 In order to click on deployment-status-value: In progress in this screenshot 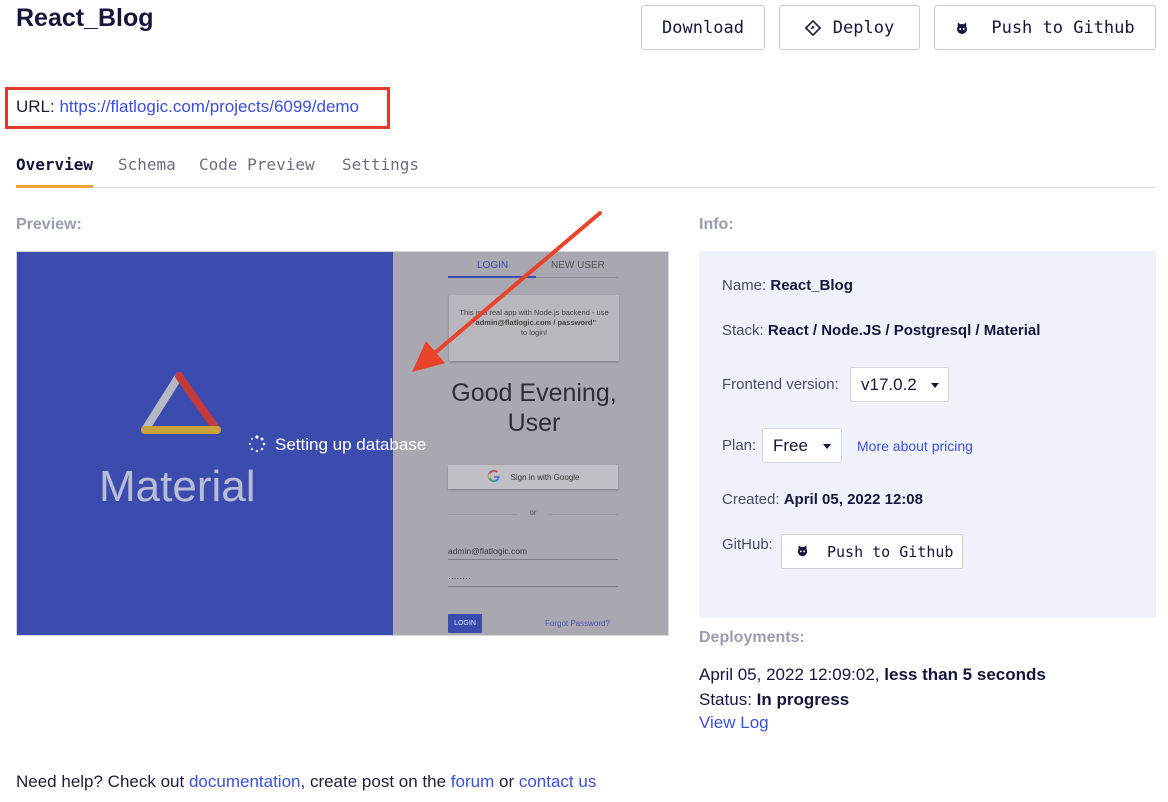, I will do `click(803, 699)`.